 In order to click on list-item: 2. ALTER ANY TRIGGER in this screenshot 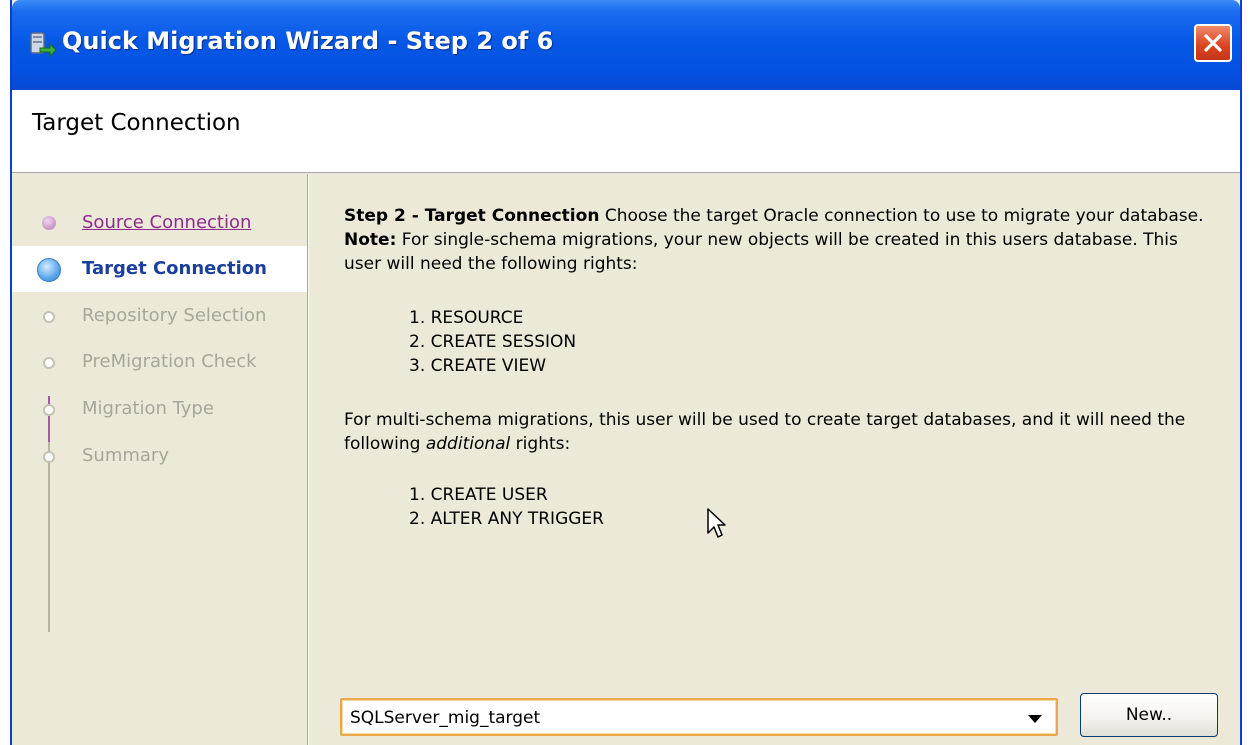, I will do `click(506, 519)`.